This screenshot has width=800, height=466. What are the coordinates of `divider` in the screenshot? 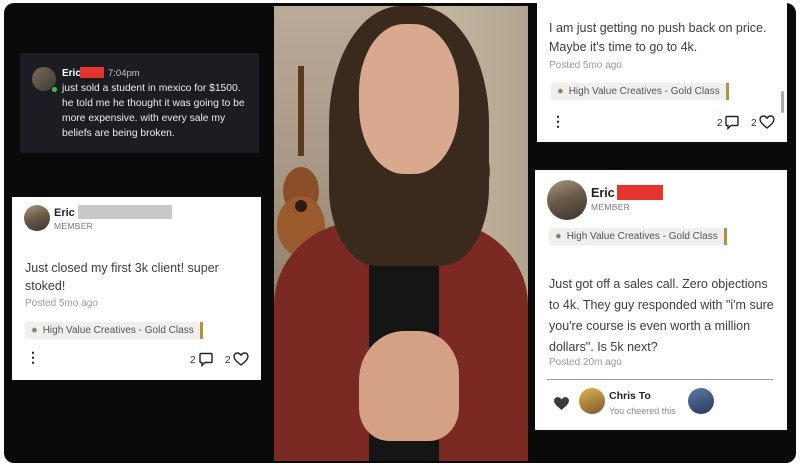 It's located at (660, 379).